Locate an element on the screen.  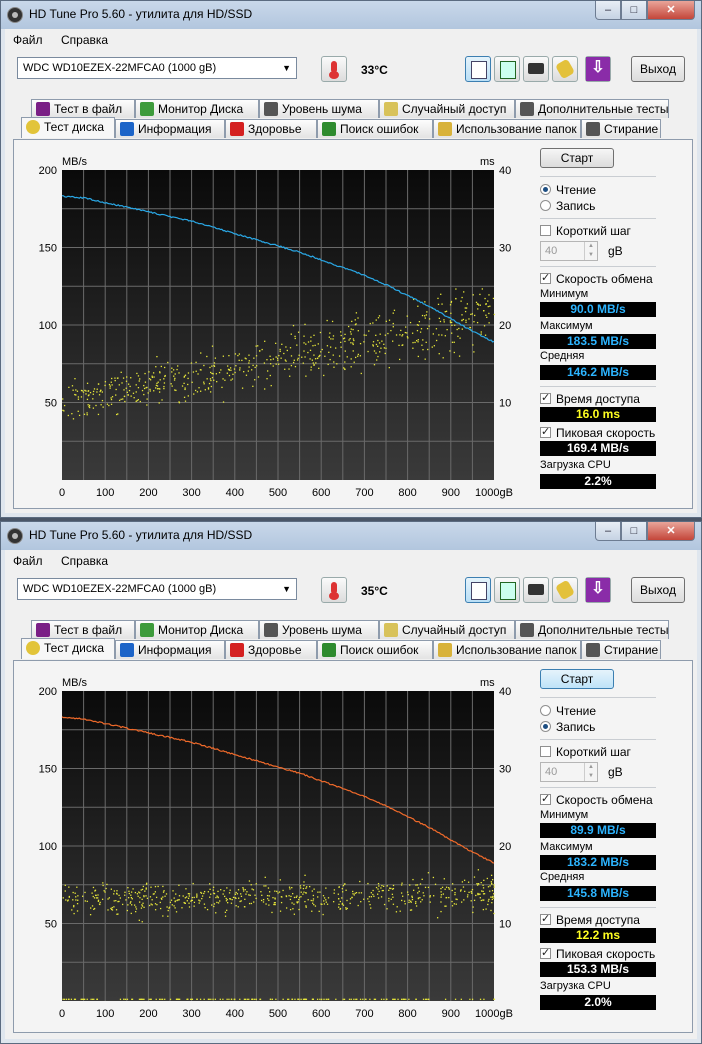
x-tick-label: 300 is located at coordinates (191, 493).